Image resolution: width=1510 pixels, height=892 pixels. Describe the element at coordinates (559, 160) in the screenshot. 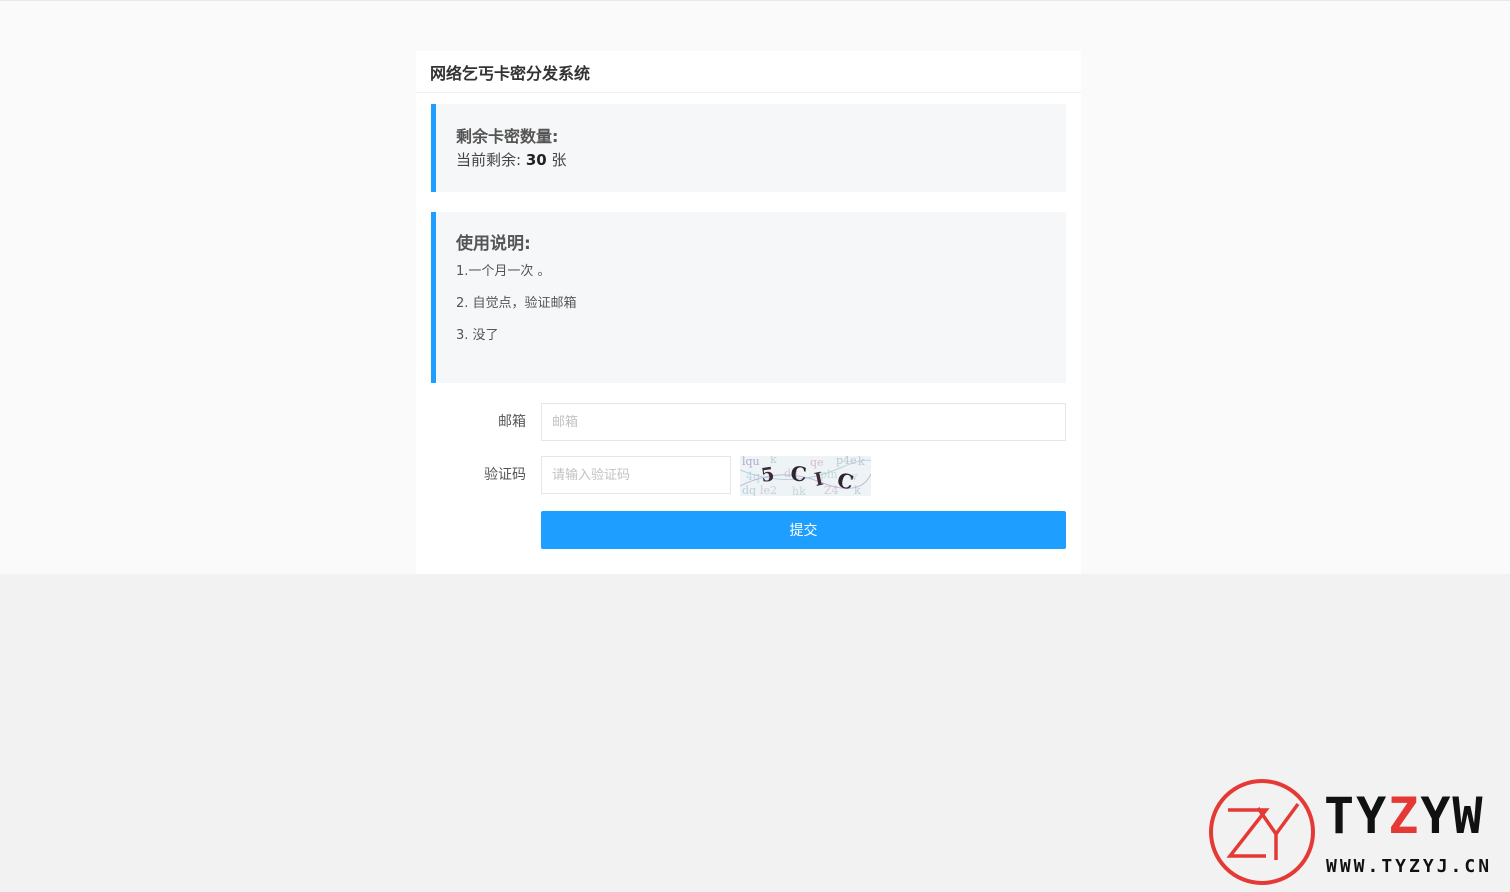

I see `stock-unit: 张` at that location.